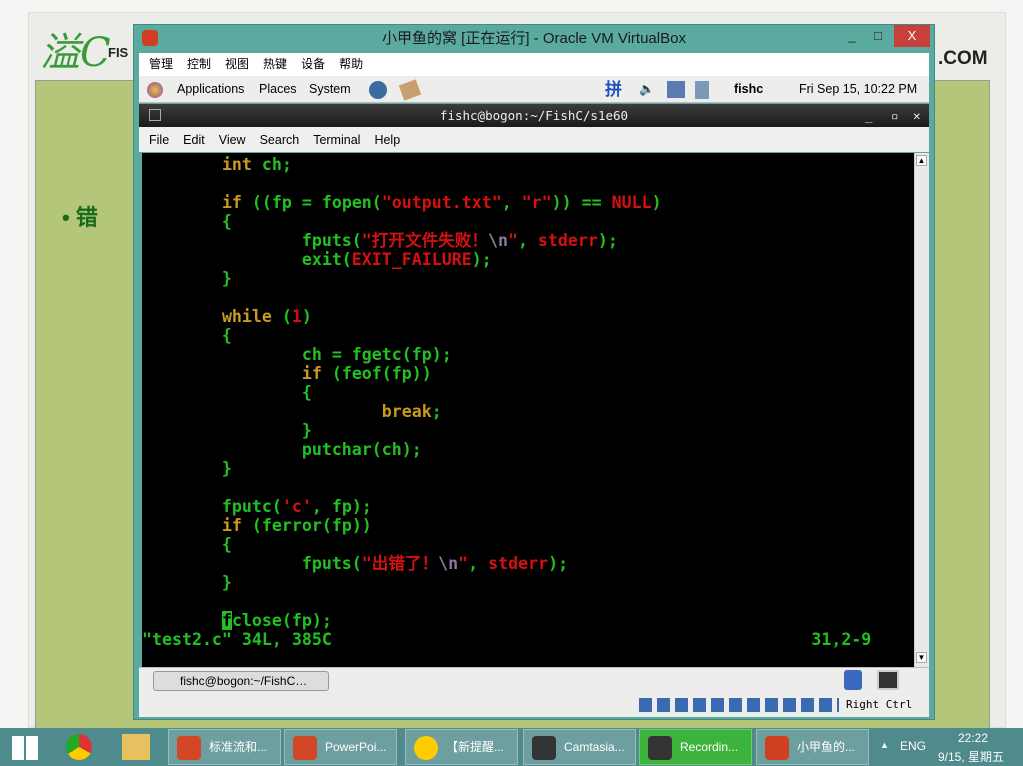 The image size is (1023, 766). Describe the element at coordinates (161, 64) in the screenshot. I see `menu-manage: 管理` at that location.